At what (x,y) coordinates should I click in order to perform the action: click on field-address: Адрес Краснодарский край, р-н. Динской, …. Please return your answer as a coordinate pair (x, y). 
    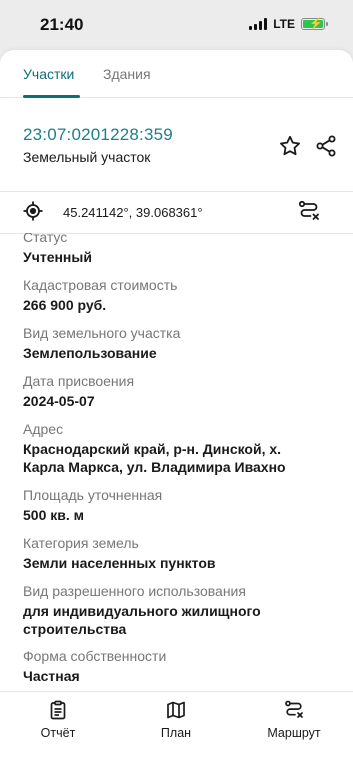
    Looking at the image, I should click on (178, 448).